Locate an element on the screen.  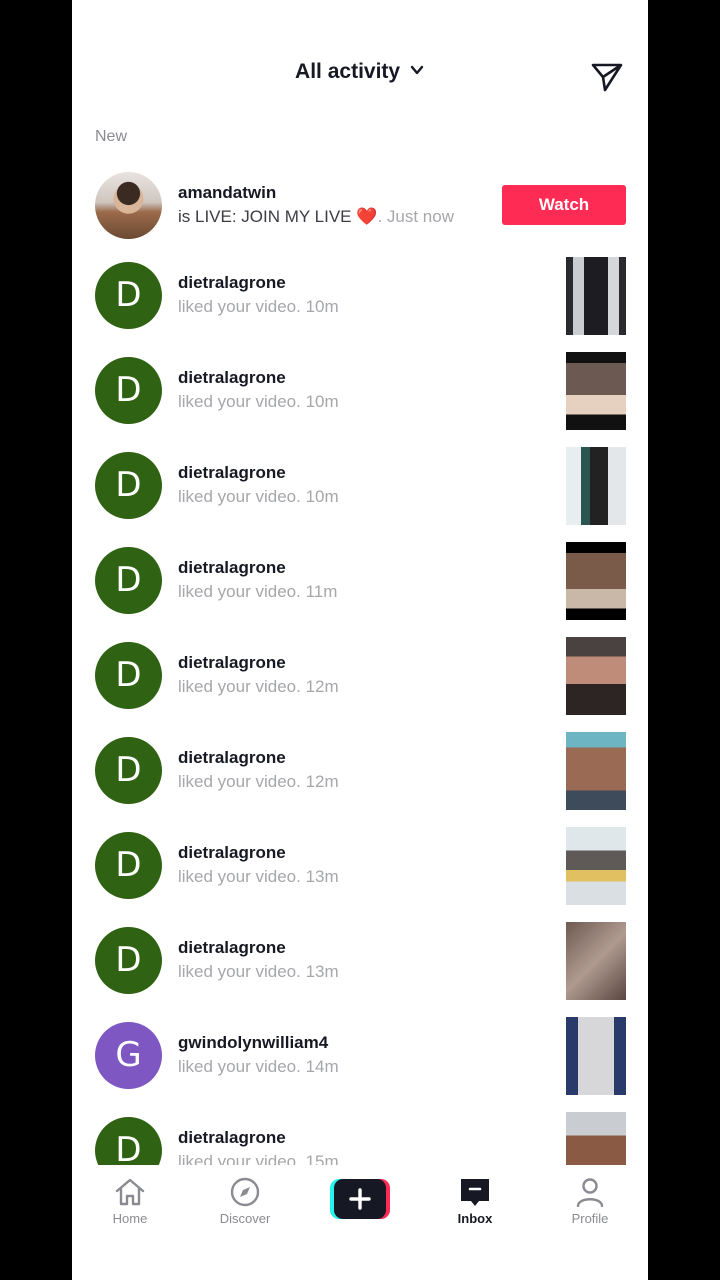
avatar: G is located at coordinates (128, 1055).